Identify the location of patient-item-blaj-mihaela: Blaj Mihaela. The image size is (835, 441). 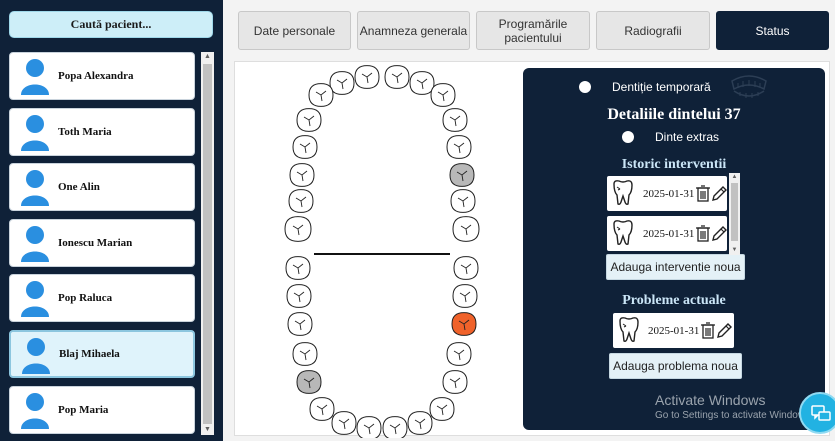
(102, 354).